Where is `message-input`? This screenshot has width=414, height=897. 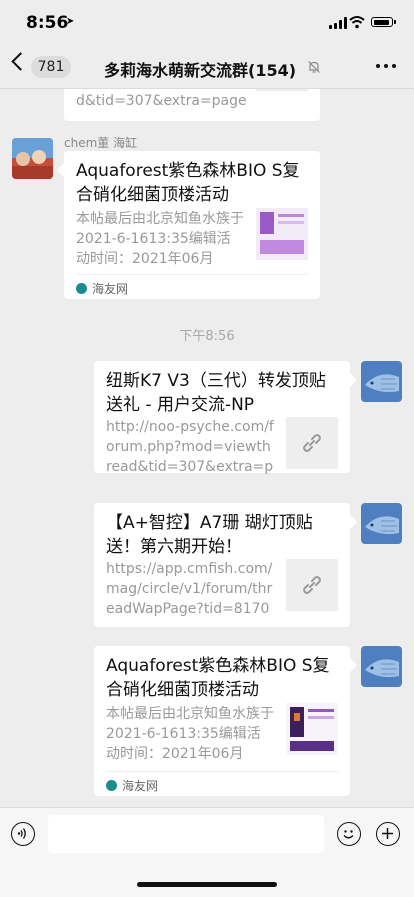
message-input is located at coordinates (186, 834).